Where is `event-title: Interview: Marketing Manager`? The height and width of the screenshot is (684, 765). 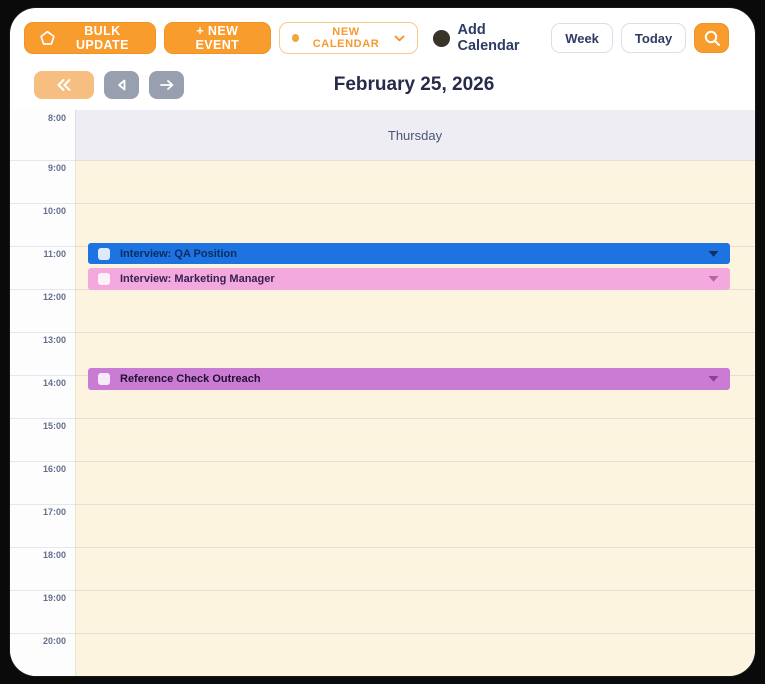 event-title: Interview: Marketing Manager is located at coordinates (197, 279).